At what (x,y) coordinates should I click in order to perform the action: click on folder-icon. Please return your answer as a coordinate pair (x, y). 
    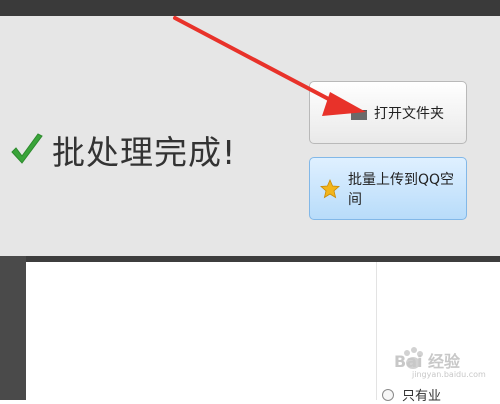
    Looking at the image, I should click on (359, 113).